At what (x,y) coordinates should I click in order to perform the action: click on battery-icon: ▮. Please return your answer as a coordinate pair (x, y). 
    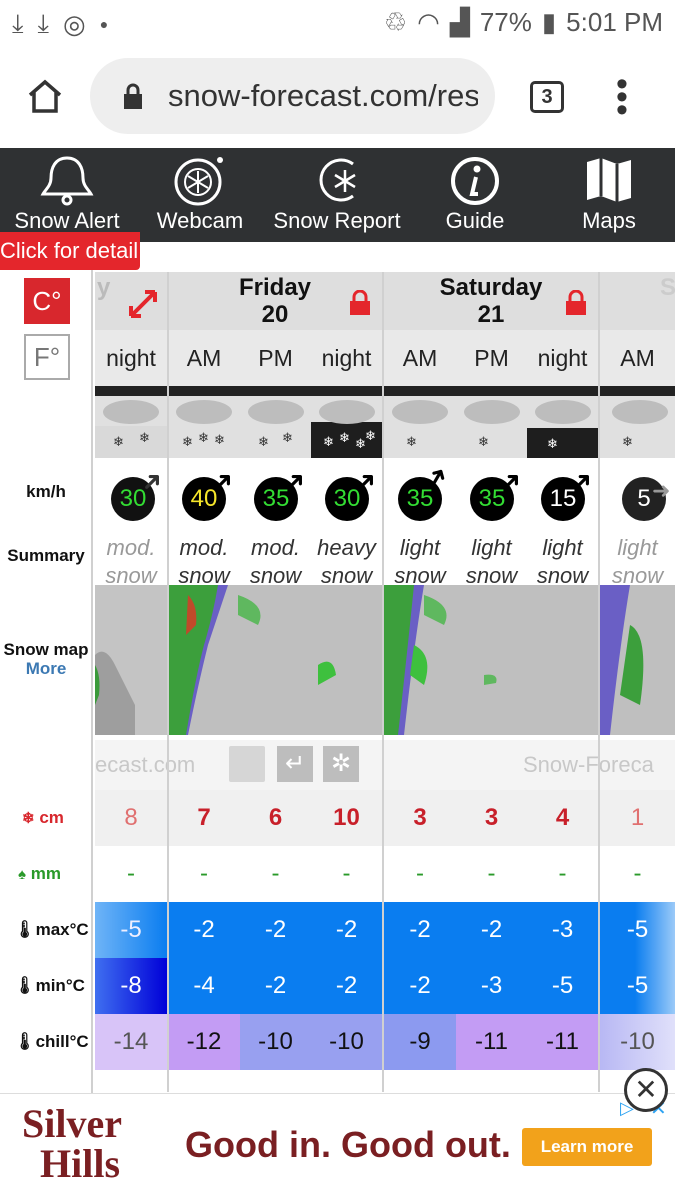
    Looking at the image, I should click on (549, 22).